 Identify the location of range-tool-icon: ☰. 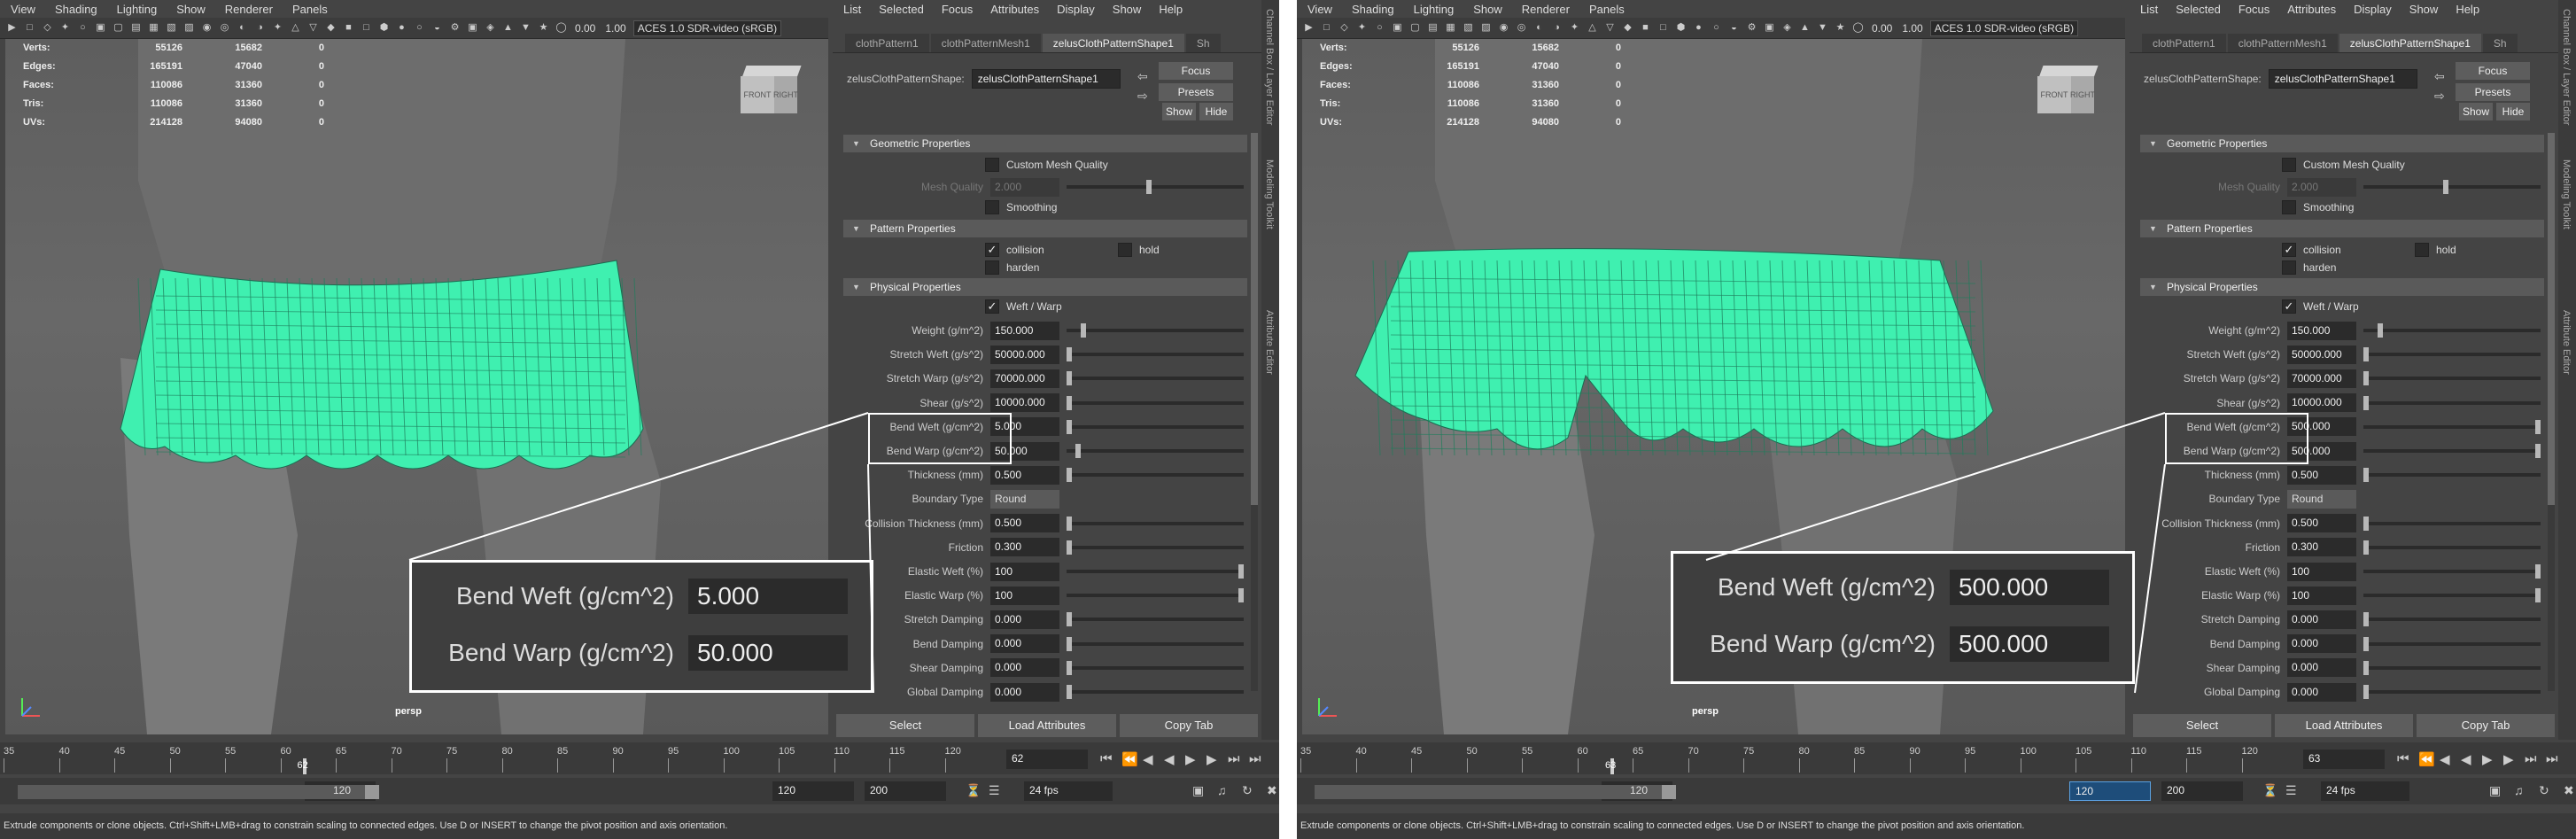
(994, 790).